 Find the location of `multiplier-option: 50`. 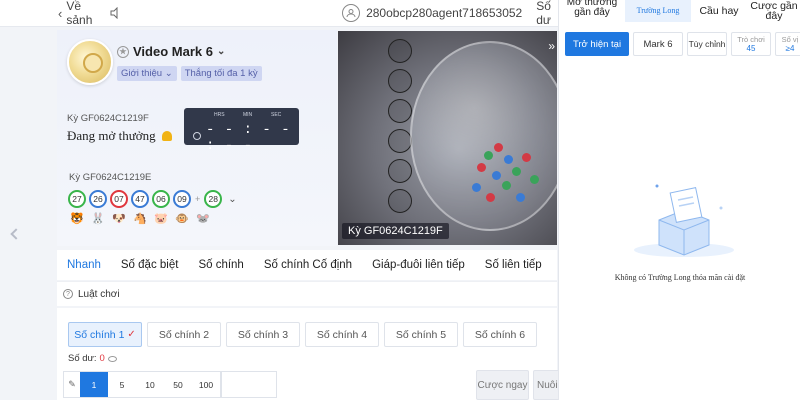

multiplier-option: 50 is located at coordinates (178, 384).